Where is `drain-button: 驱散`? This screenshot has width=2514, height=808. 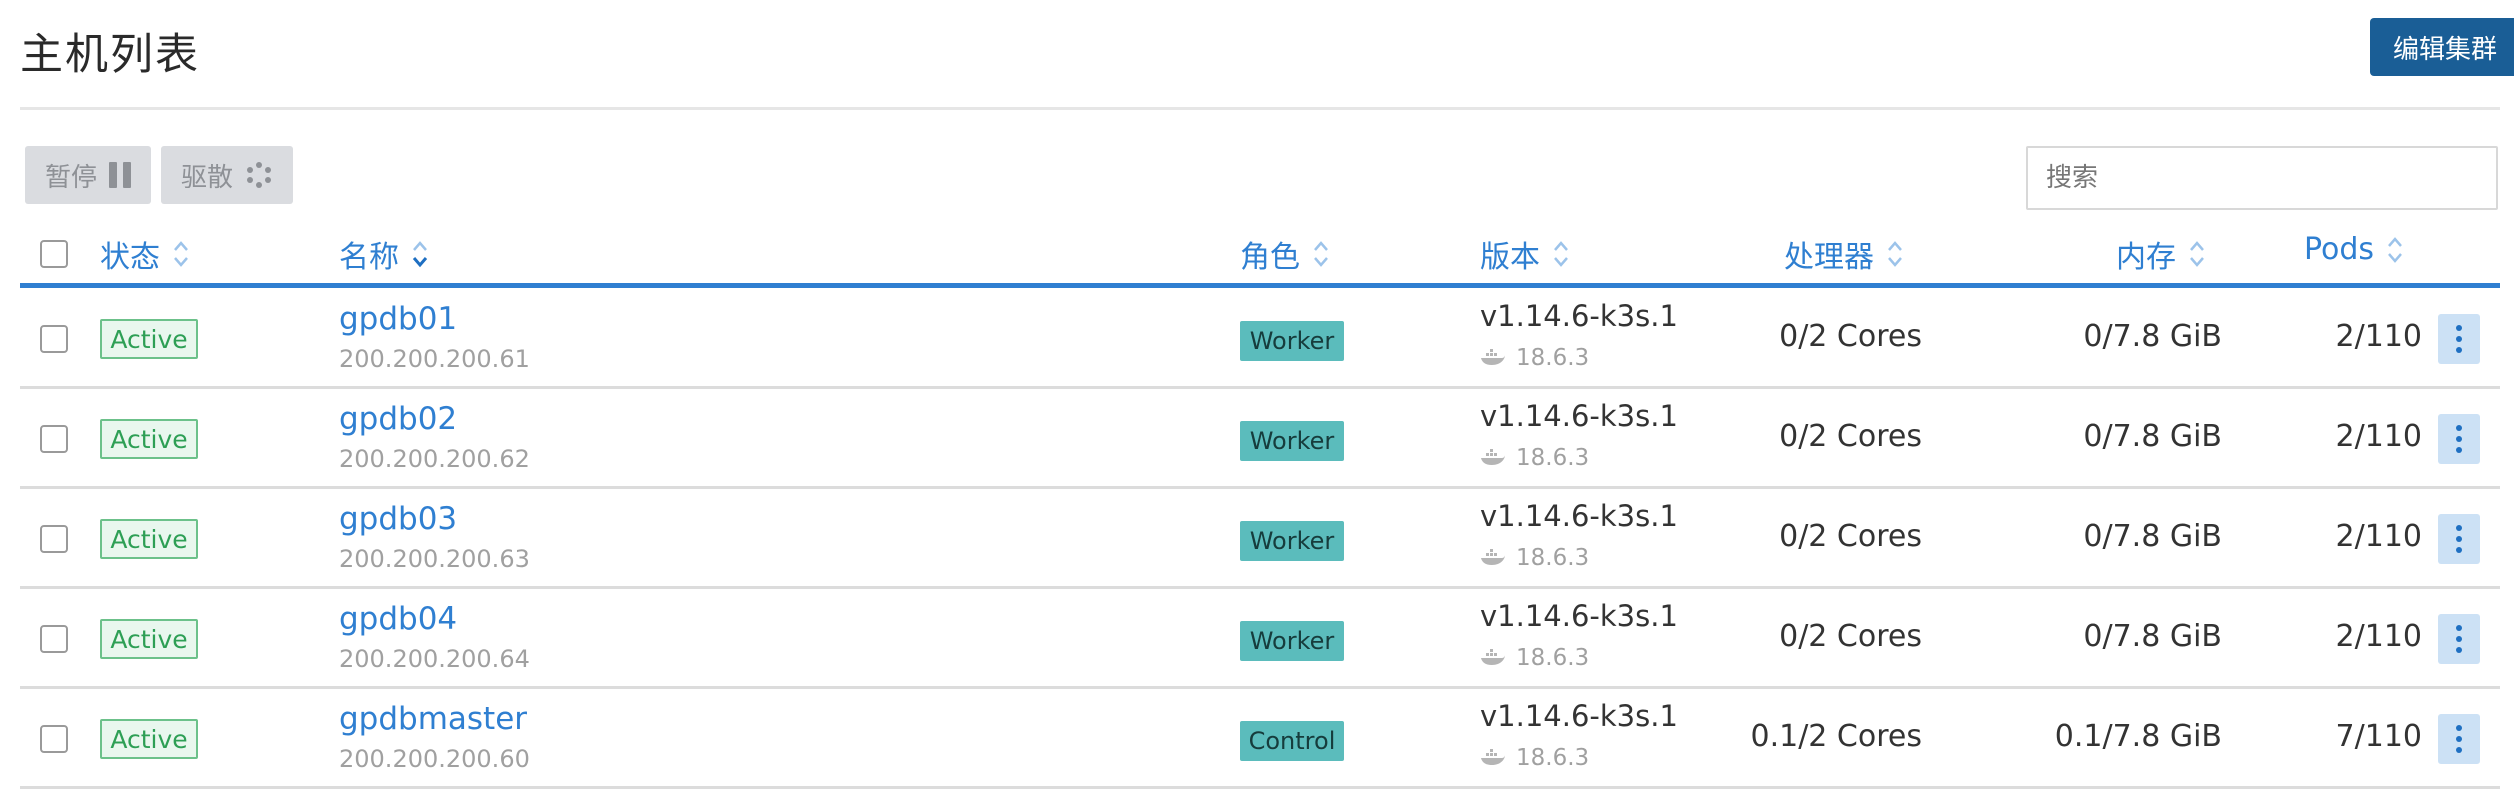 drain-button: 驱散 is located at coordinates (227, 175).